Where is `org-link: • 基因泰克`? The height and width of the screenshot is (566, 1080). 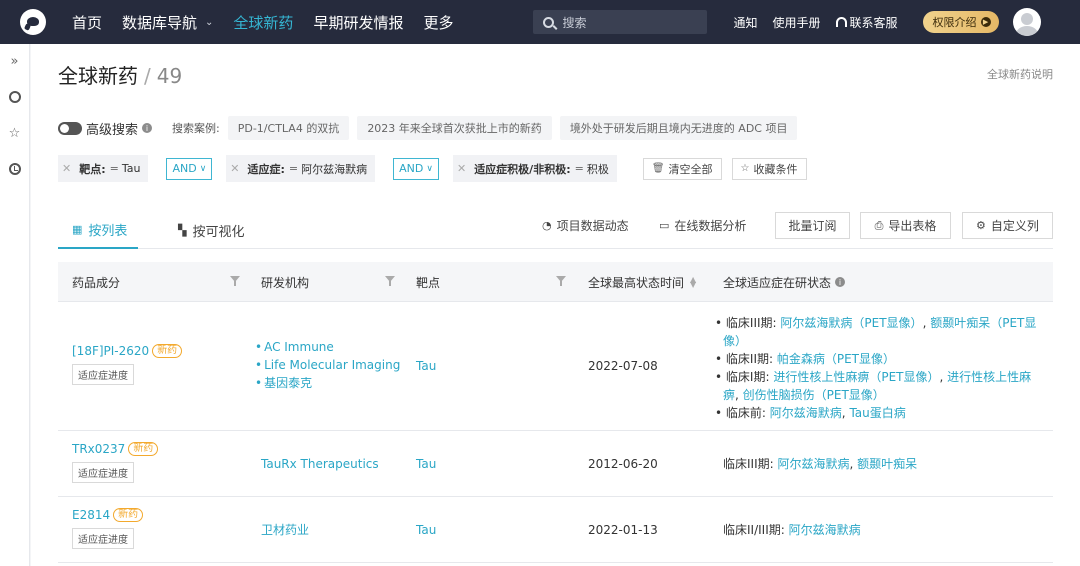 org-link: • 基因泰克 is located at coordinates (327, 383).